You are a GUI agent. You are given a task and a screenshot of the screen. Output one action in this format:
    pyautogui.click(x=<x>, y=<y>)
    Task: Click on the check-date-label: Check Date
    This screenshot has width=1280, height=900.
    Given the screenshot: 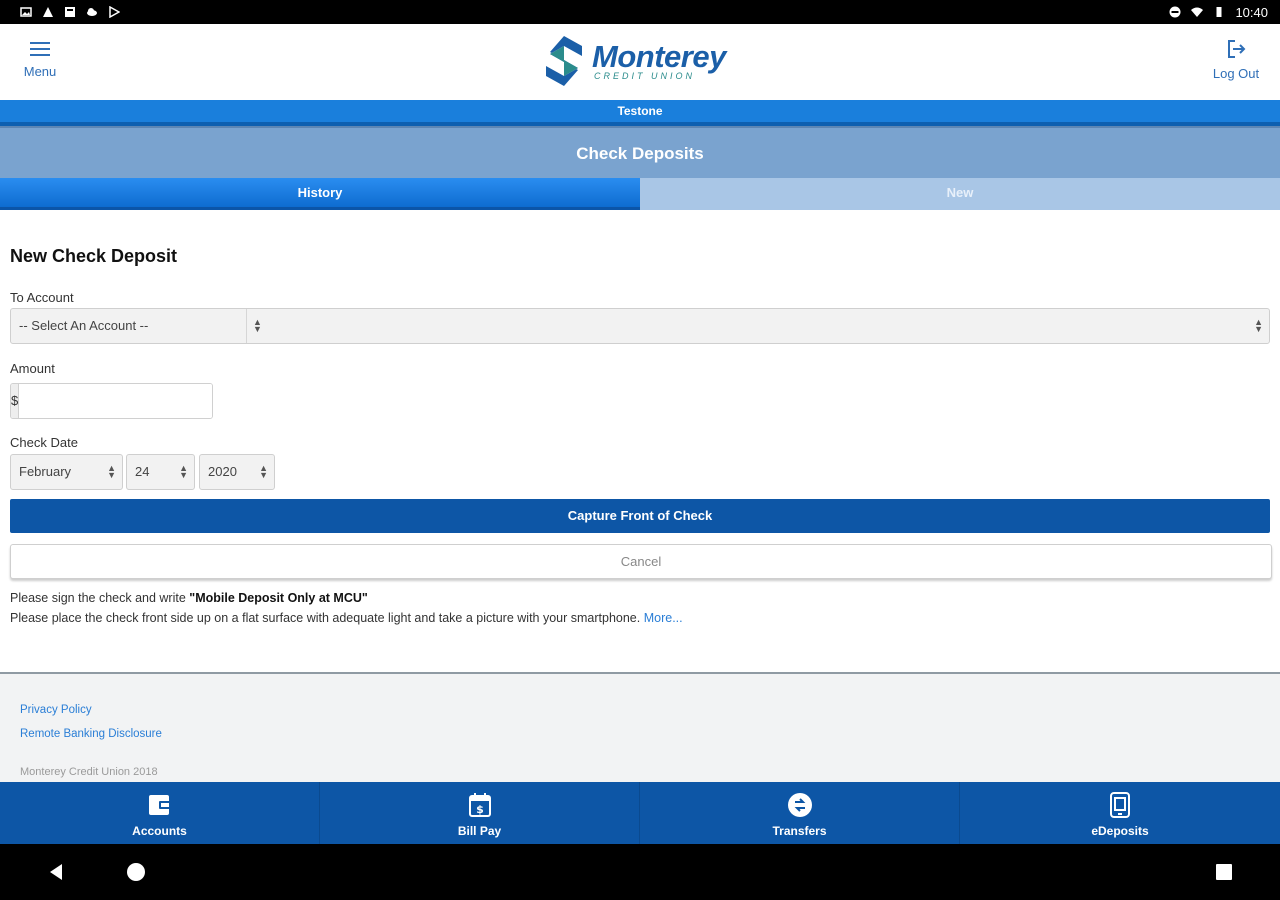 What is the action you would take?
    pyautogui.click(x=44, y=442)
    